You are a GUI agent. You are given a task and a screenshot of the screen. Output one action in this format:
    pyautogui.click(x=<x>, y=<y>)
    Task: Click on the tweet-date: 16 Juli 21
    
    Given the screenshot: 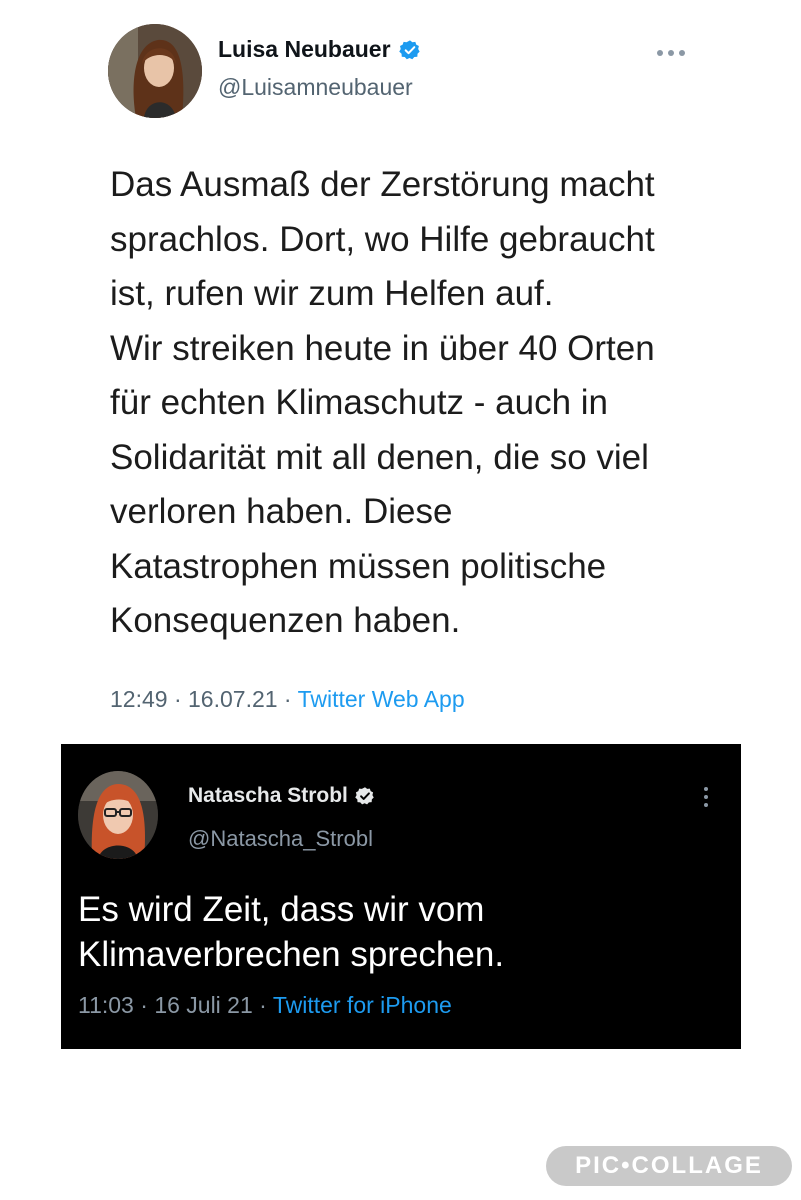 What is the action you would take?
    pyautogui.click(x=203, y=1005)
    